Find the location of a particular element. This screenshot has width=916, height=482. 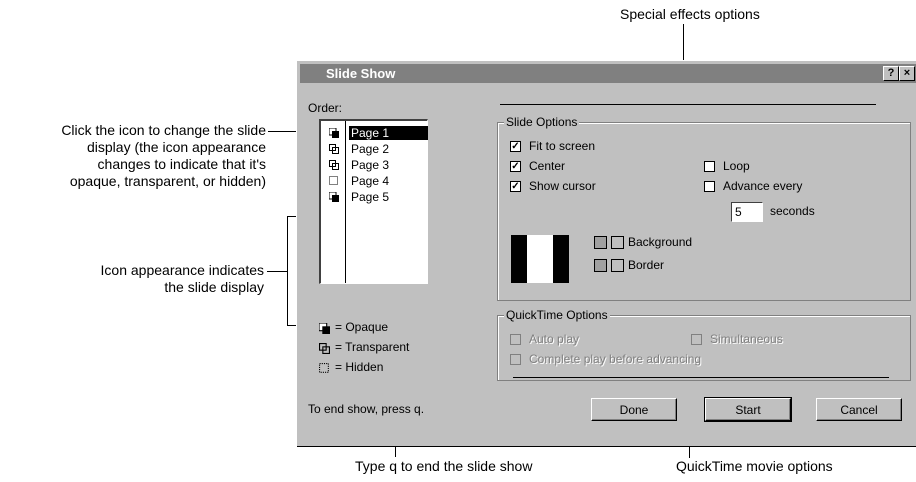

list-item-label: Page 4 is located at coordinates (370, 181).